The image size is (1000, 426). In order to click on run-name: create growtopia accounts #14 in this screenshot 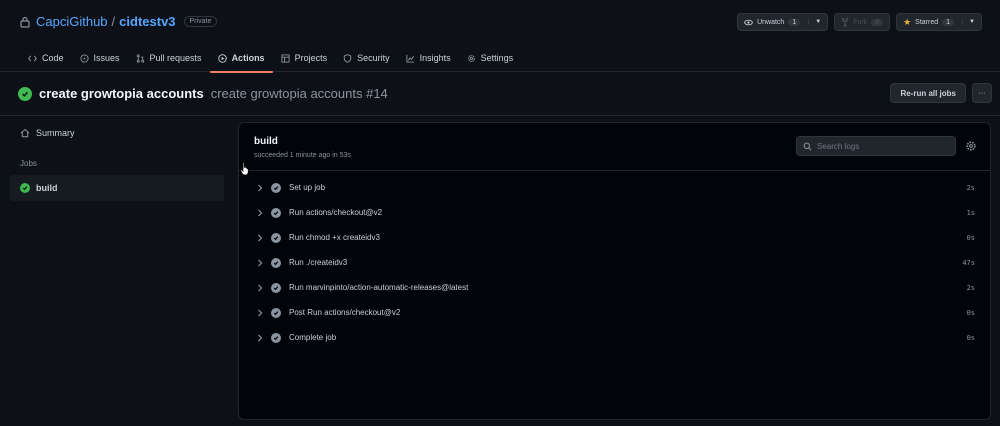, I will do `click(299, 93)`.